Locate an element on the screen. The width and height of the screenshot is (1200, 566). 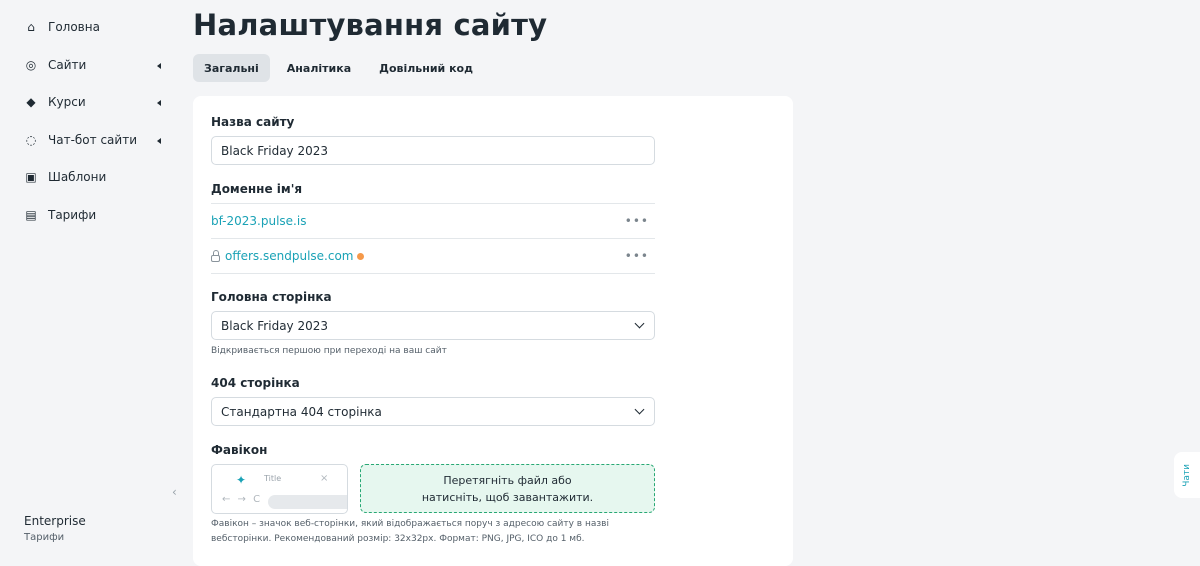
domain-label: Доменне ім'я is located at coordinates (257, 189).